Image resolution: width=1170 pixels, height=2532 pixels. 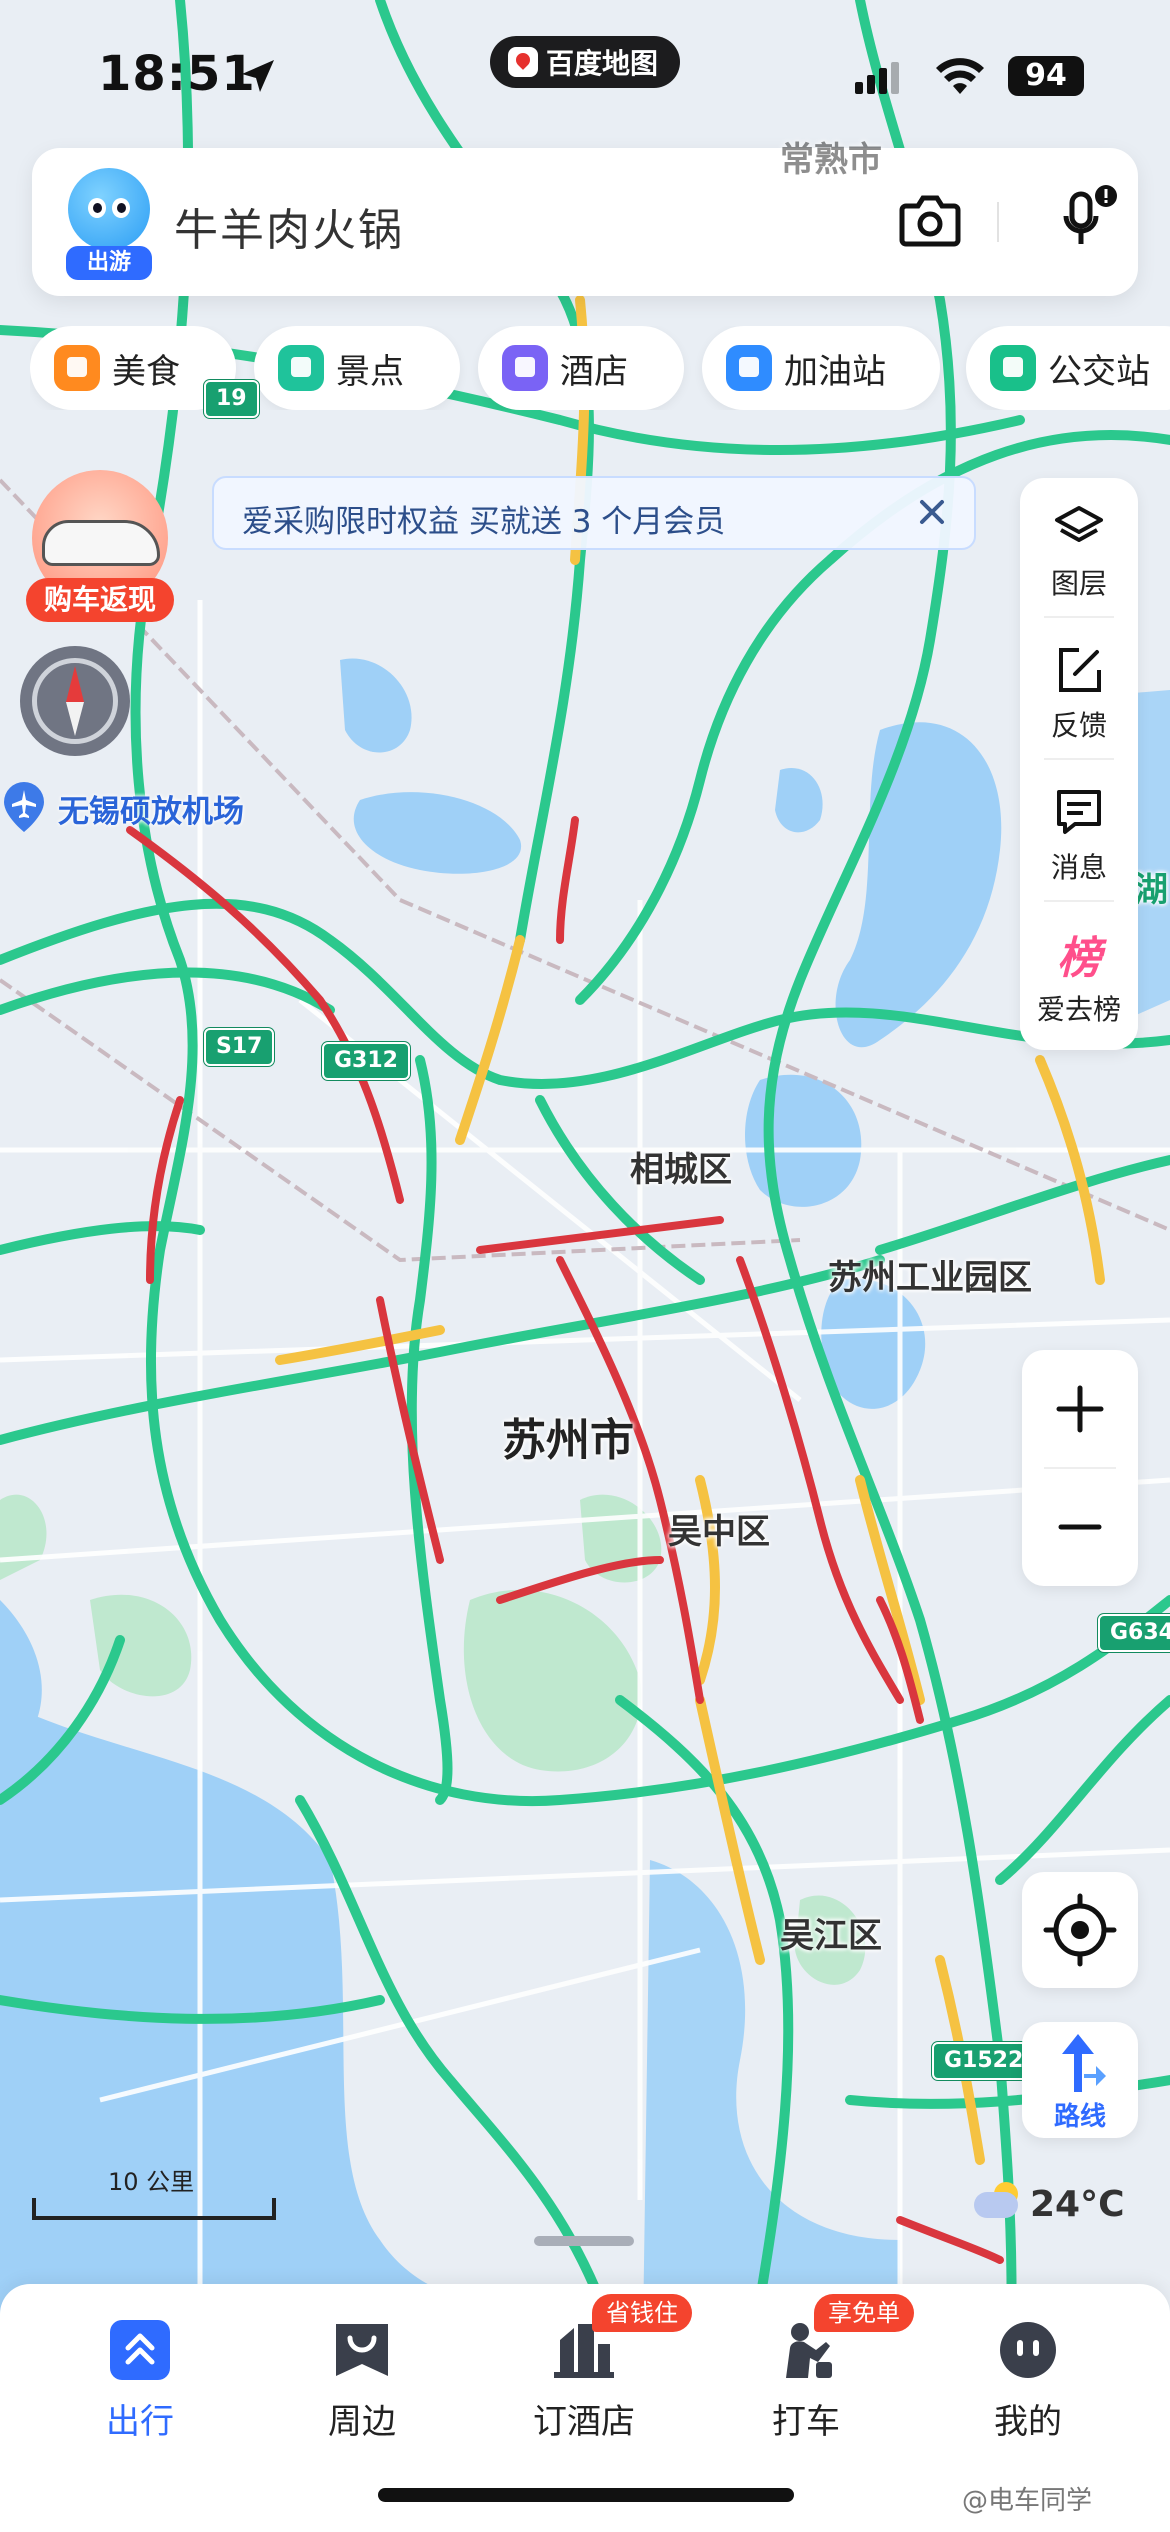 I want to click on crosshair-icon, so click(x=1080, y=1930).